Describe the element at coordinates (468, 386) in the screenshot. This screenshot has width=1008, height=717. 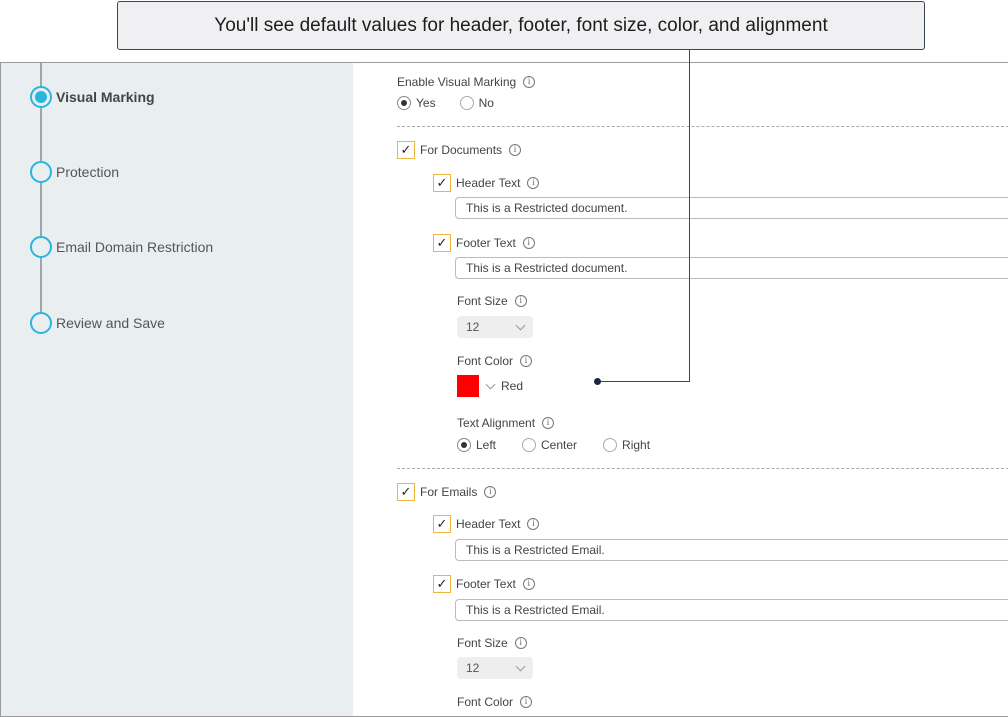
I see `color-swatch` at that location.